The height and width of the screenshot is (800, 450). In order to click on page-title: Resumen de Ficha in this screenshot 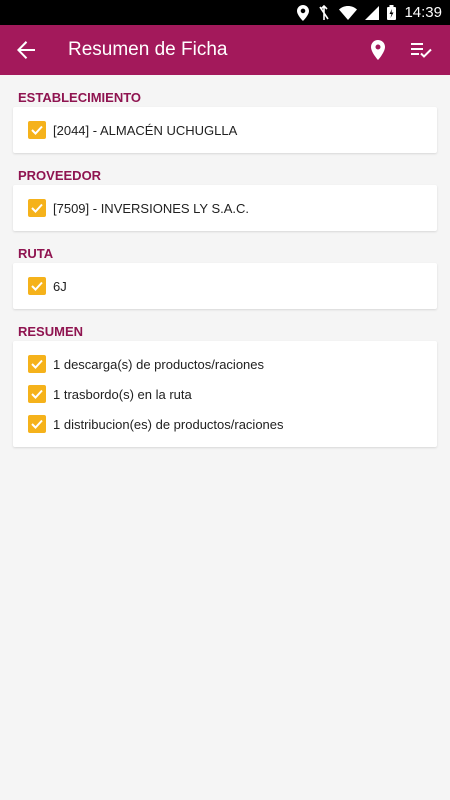, I will do `click(148, 49)`.